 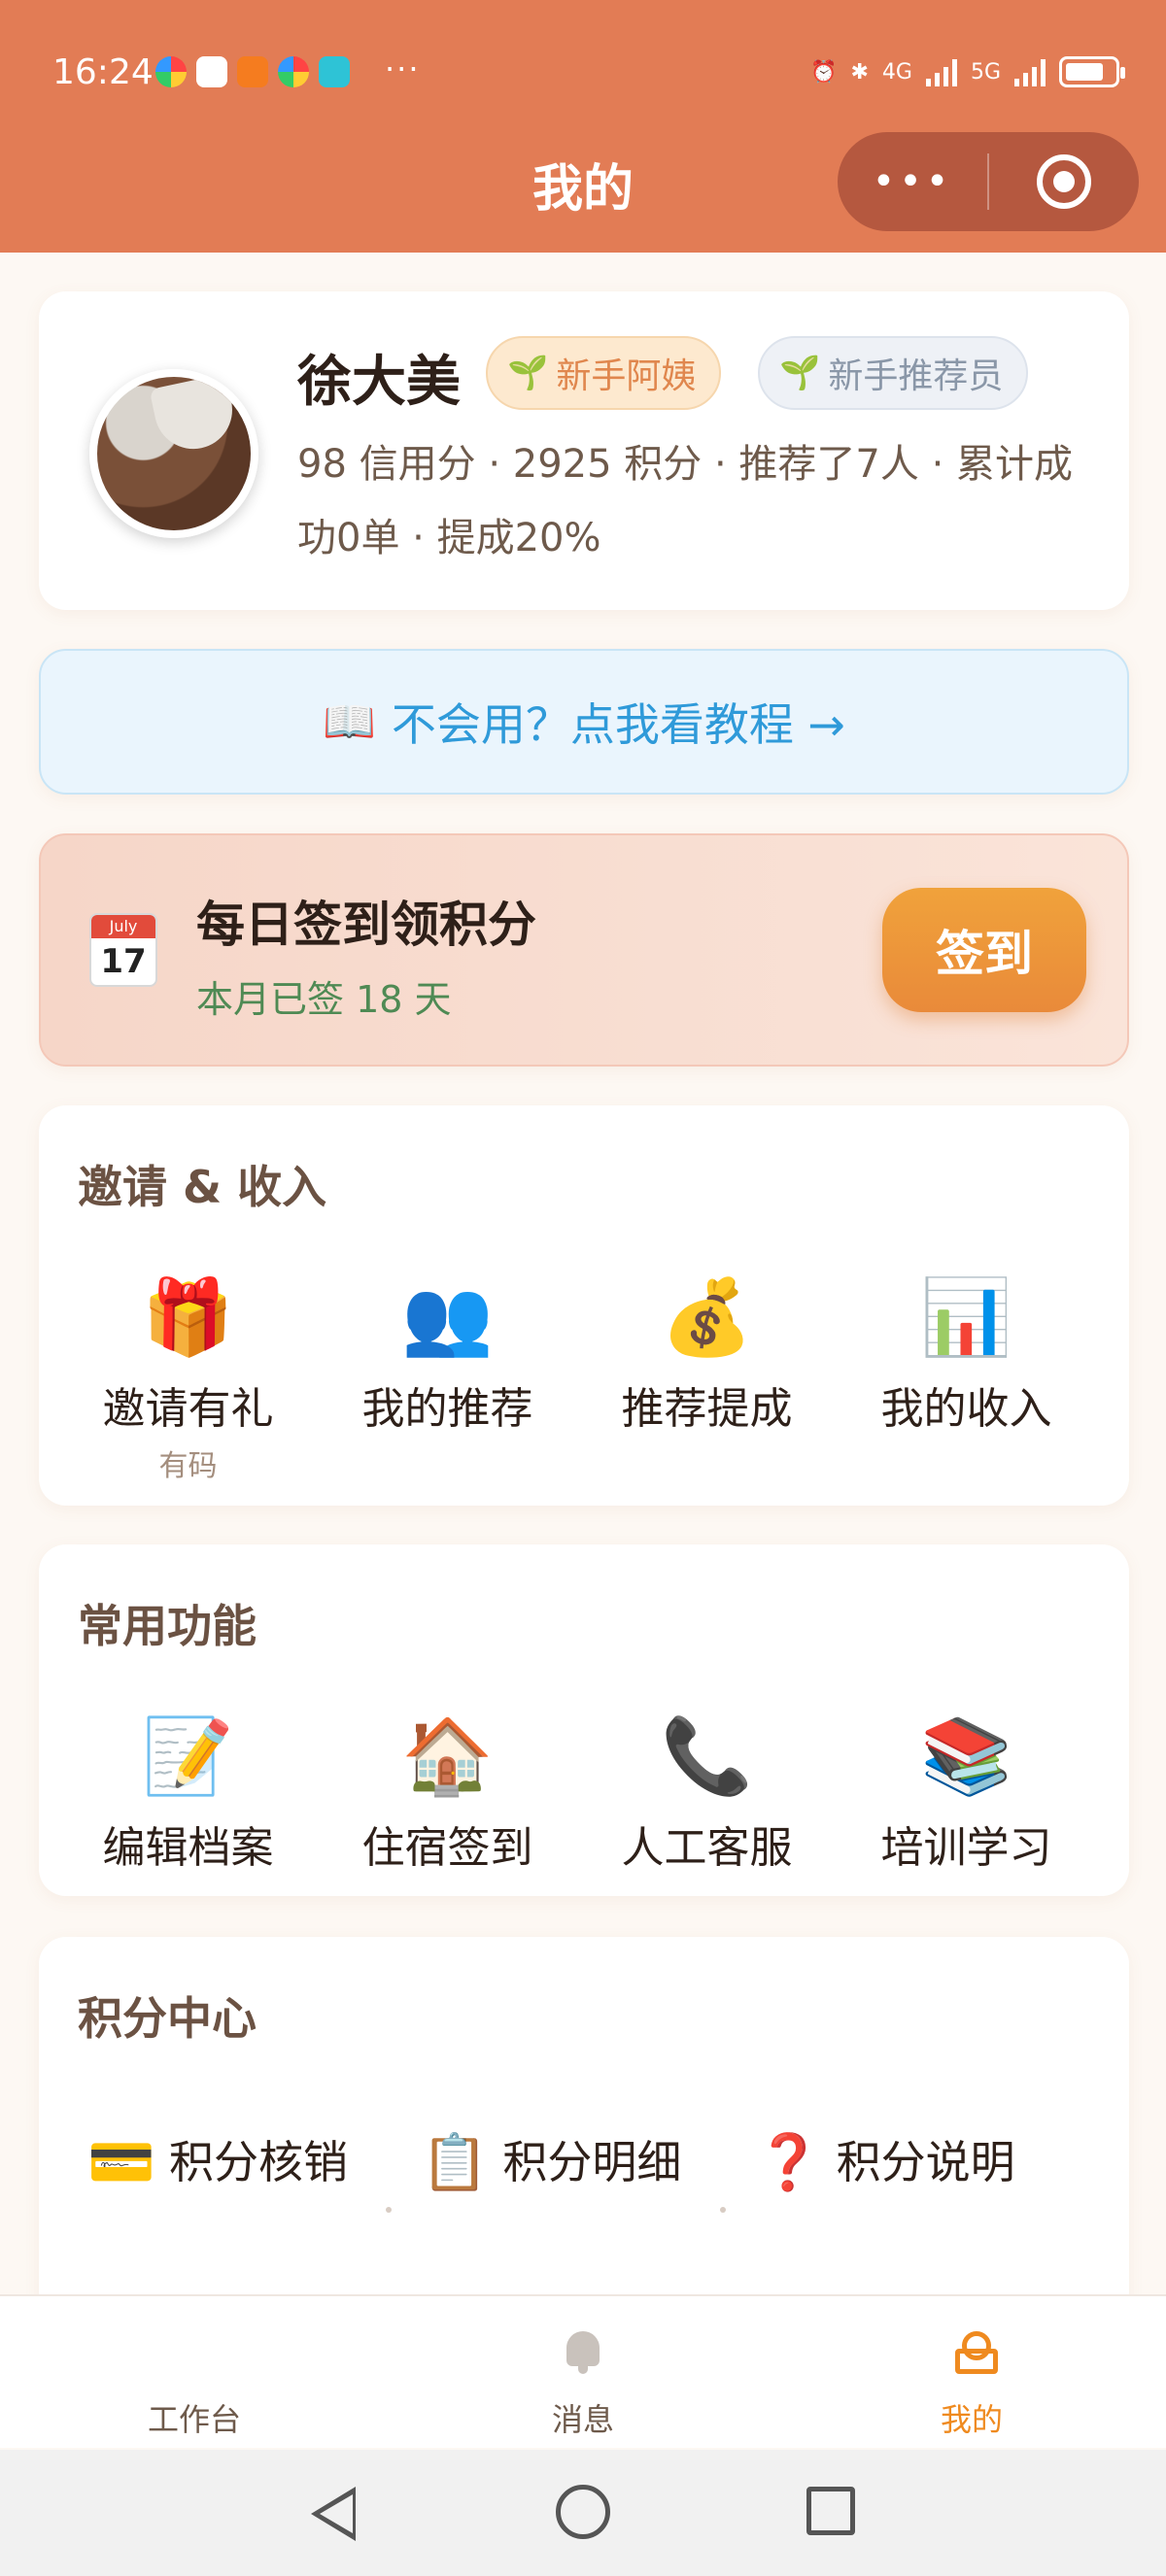 What do you see at coordinates (188, 1848) in the screenshot?
I see `item-label: 编辑档案` at bounding box center [188, 1848].